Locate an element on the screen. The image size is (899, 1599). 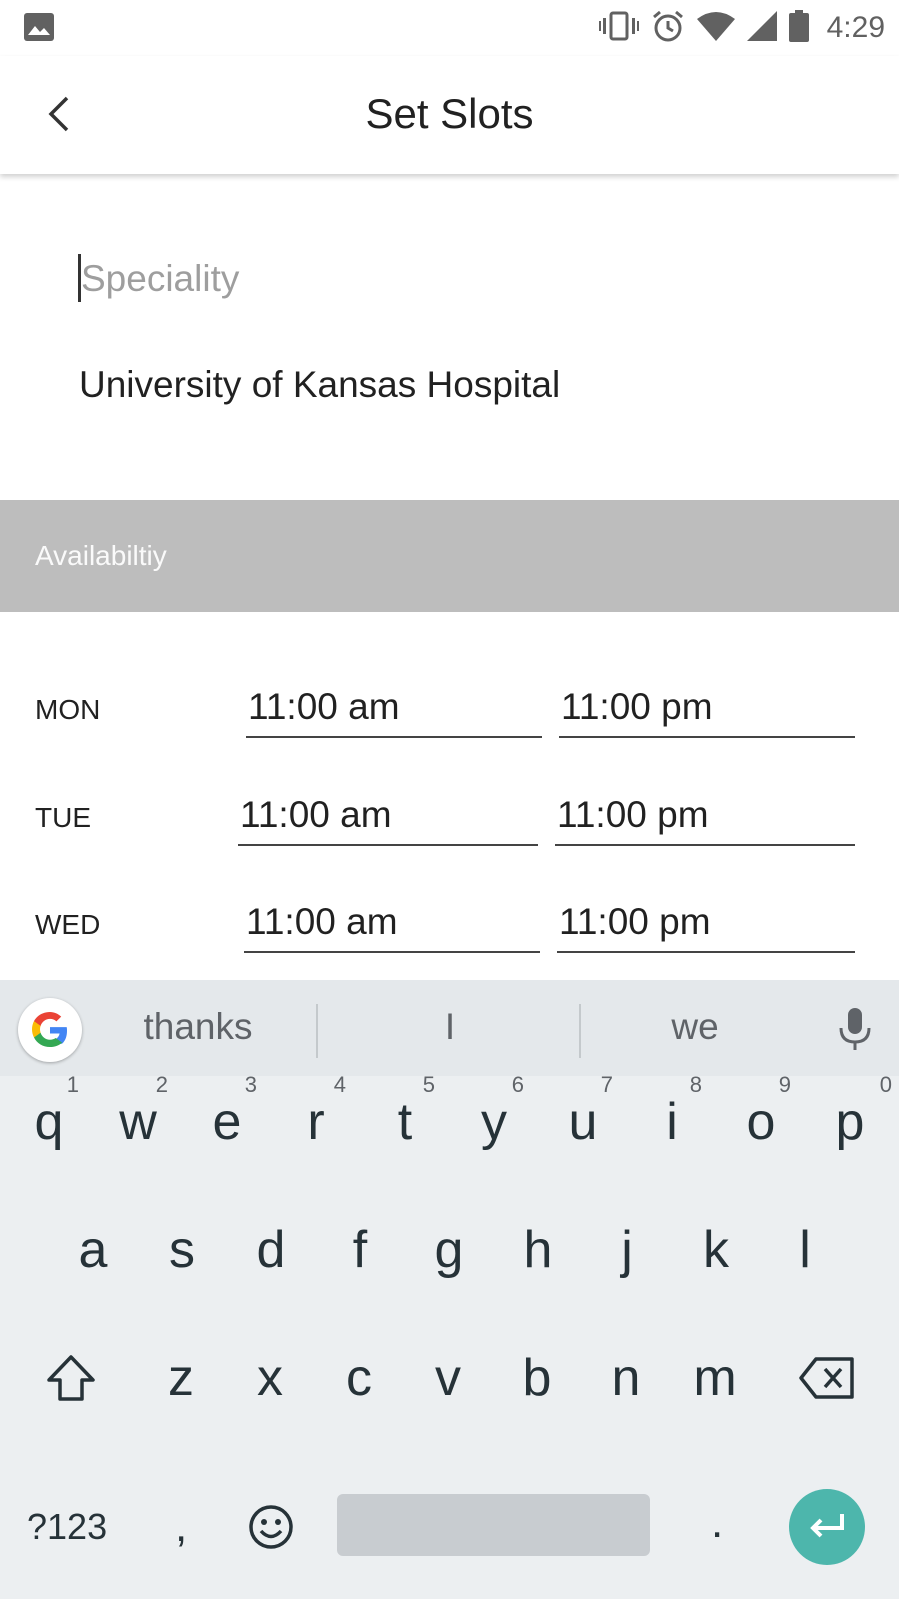
availability-header-label: Availabiltiy is located at coordinates (101, 555).